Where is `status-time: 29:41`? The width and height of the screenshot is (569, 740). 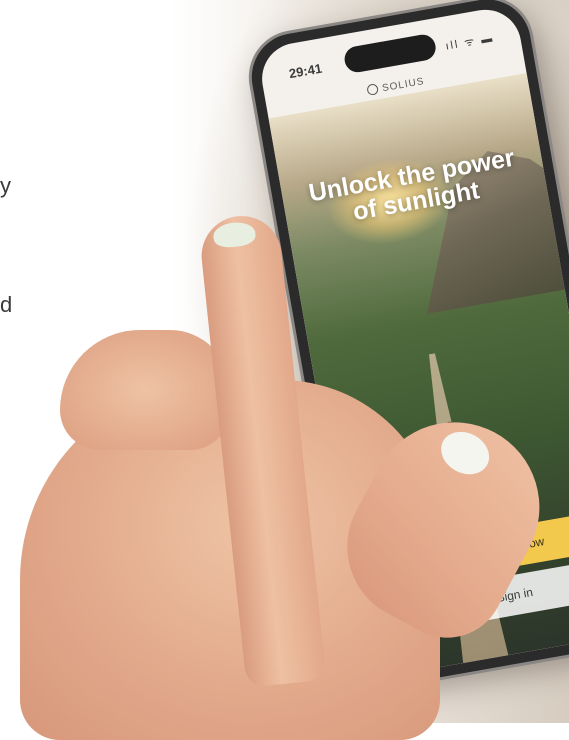
status-time: 29:41 is located at coordinates (305, 71).